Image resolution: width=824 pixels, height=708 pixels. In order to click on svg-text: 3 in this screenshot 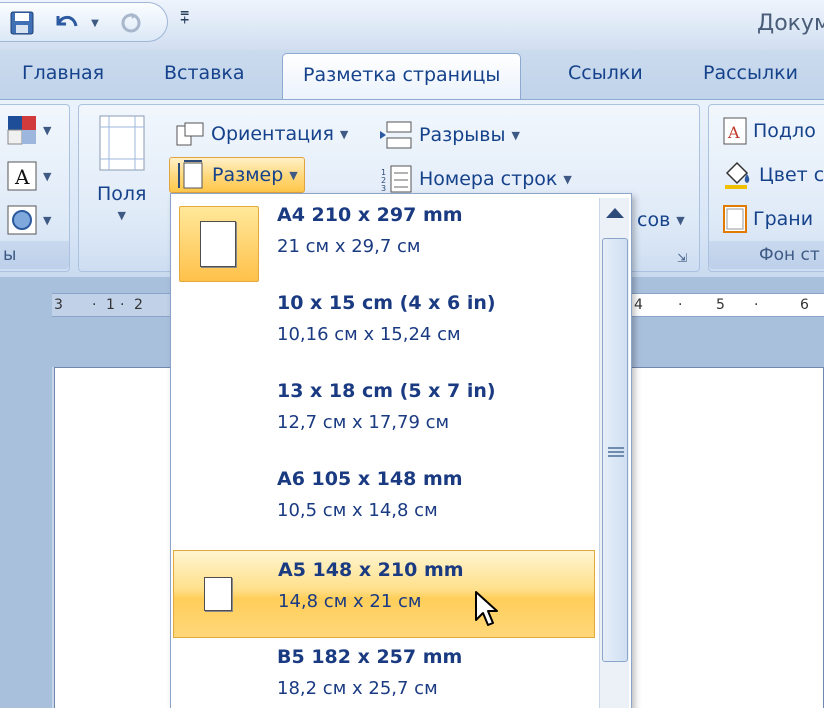, I will do `click(383, 188)`.